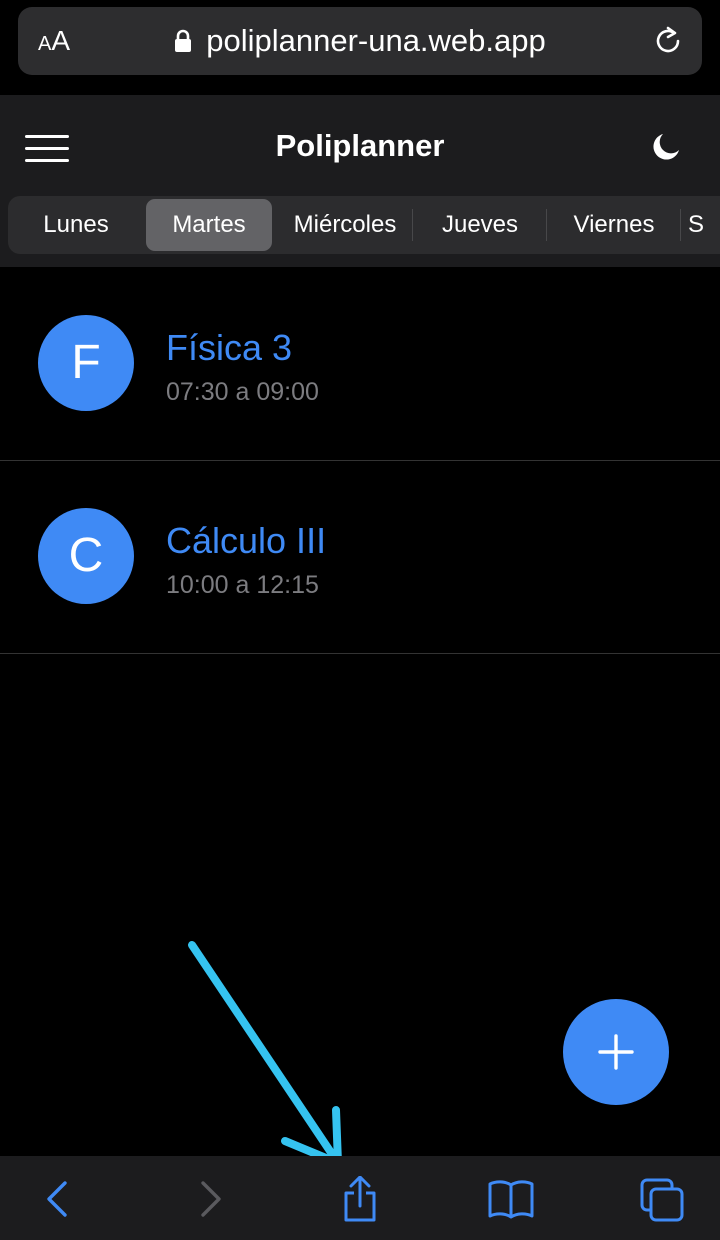 Image resolution: width=720 pixels, height=1240 pixels. Describe the element at coordinates (662, 1199) in the screenshot. I see `tabs-icon` at that location.